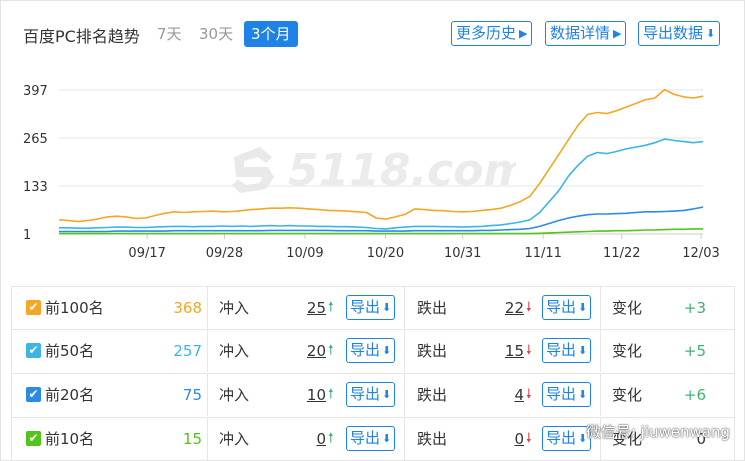 The width and height of the screenshot is (745, 461). What do you see at coordinates (509, 395) in the screenshot?
I see `out-value: 4` at bounding box center [509, 395].